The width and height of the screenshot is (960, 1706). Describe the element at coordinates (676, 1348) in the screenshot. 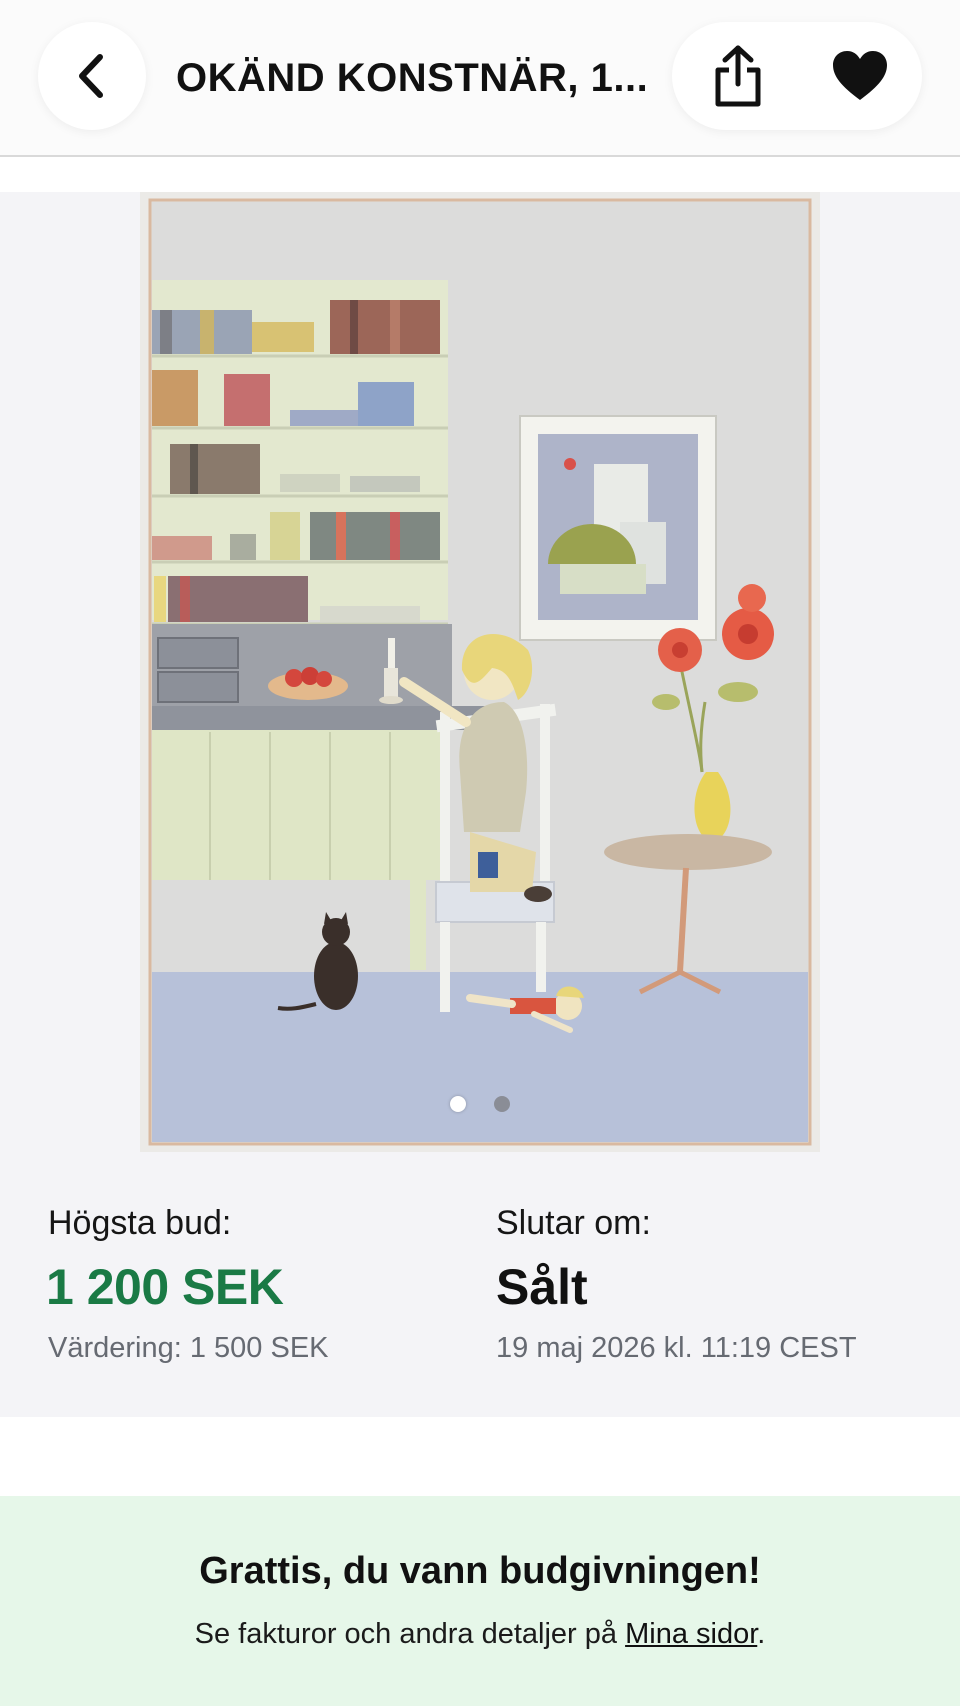

I see `end-date-text: 19 maj 2026 kl. 11:19 CEST` at that location.